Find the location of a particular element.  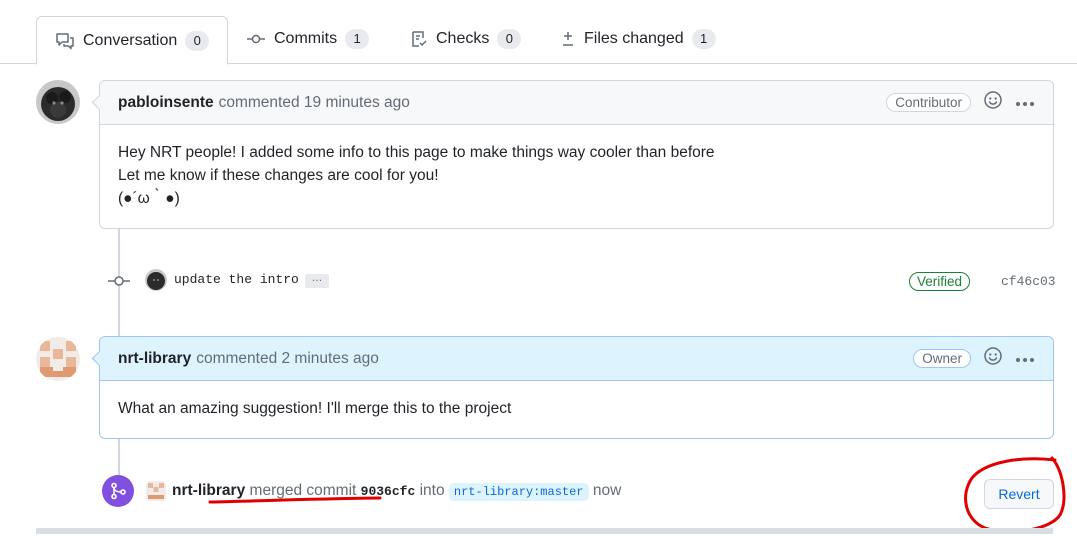

comment-discussion-icon is located at coordinates (65, 41).